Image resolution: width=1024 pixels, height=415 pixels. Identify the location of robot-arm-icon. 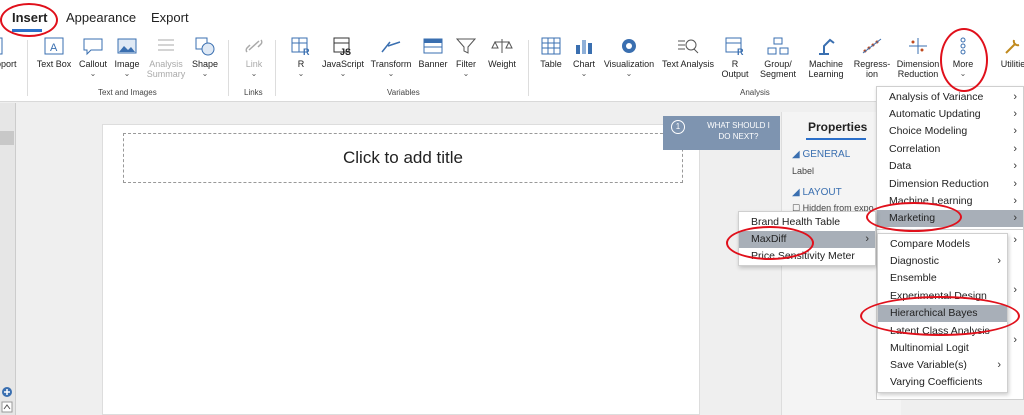
(826, 46).